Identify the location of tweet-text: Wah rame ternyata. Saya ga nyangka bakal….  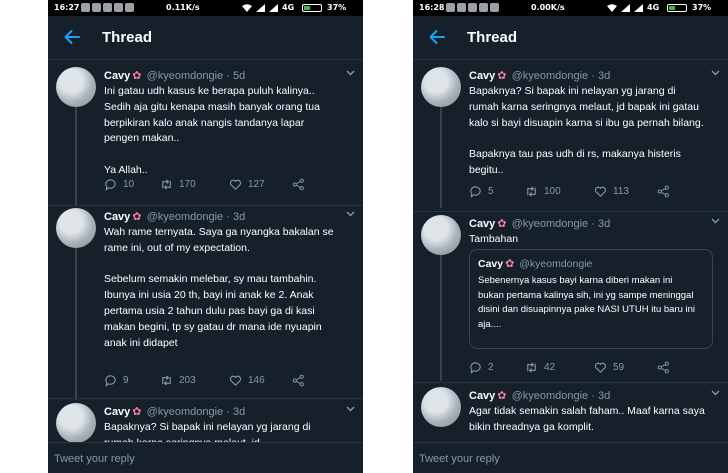
(219, 287).